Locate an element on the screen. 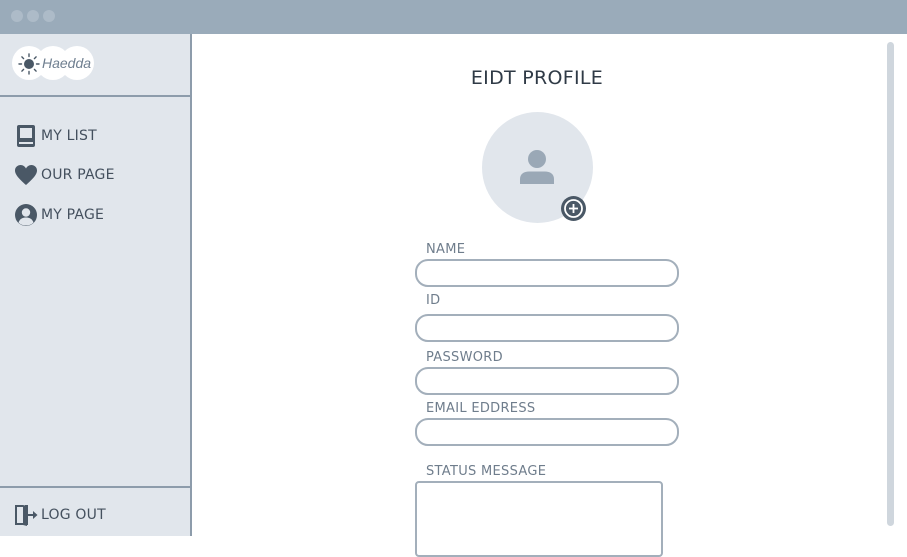  page-title: EIDT PROFILE is located at coordinates (537, 78).